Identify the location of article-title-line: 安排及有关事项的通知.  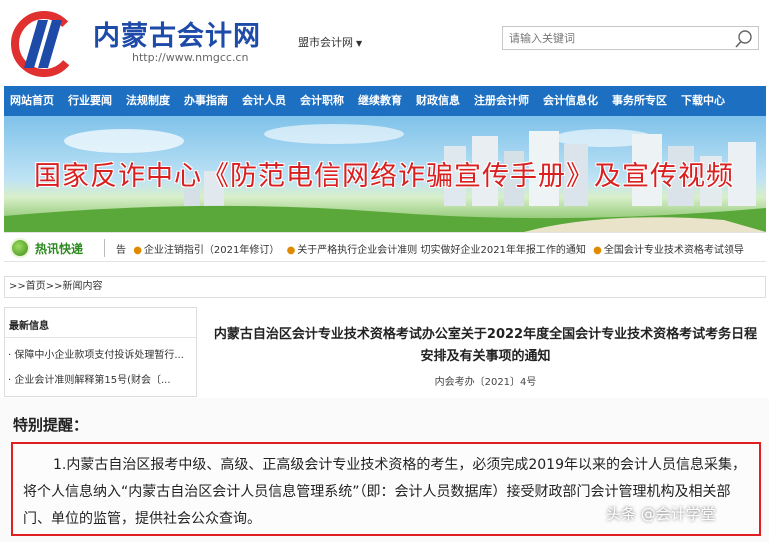
(485, 356).